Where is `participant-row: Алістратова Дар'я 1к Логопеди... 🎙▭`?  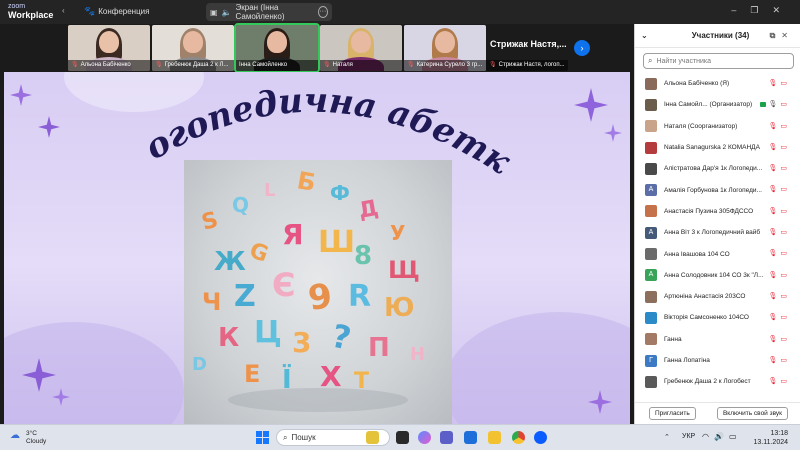
participant-row: Алістратова Дар'я 1к Логопеди... 🎙▭ is located at coordinates (717, 168).